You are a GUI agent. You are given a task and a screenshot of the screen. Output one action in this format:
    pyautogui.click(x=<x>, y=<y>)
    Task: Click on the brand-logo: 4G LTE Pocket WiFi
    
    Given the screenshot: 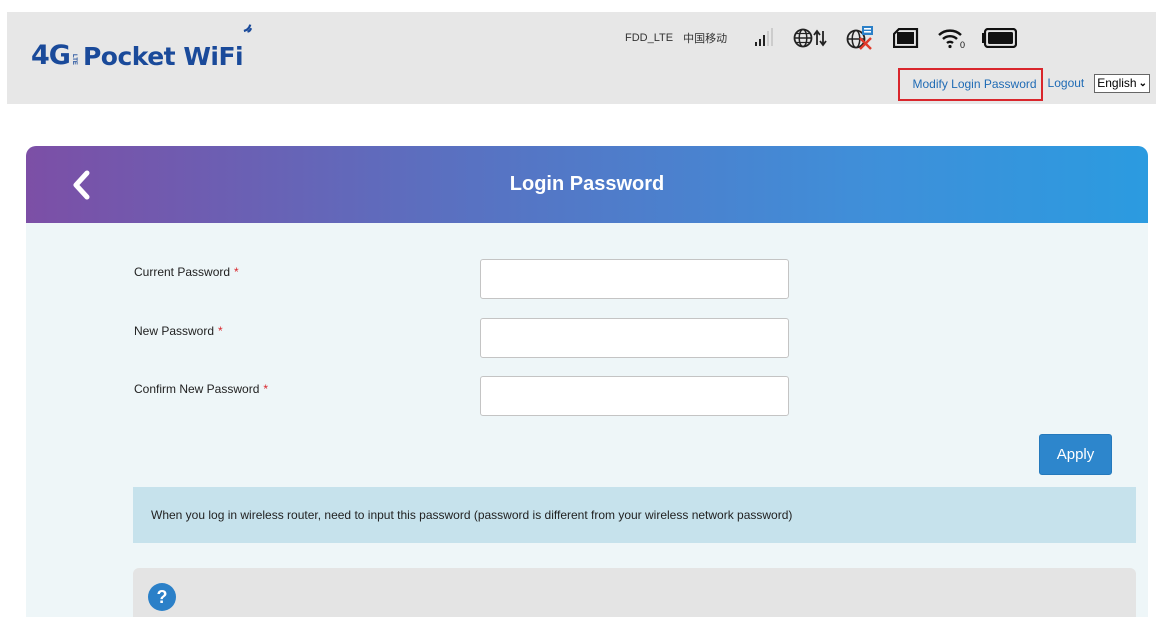 What is the action you would take?
    pyautogui.click(x=142, y=47)
    